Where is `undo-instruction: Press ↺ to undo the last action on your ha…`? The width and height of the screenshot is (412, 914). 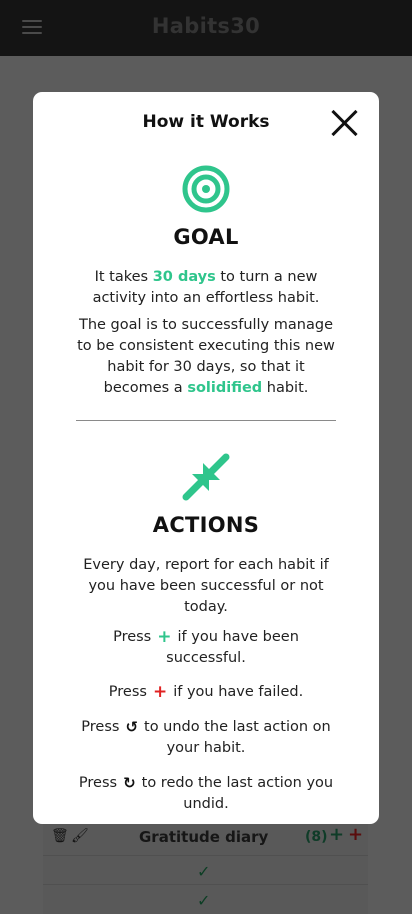 undo-instruction: Press ↺ to undo the last action on your ha… is located at coordinates (206, 737).